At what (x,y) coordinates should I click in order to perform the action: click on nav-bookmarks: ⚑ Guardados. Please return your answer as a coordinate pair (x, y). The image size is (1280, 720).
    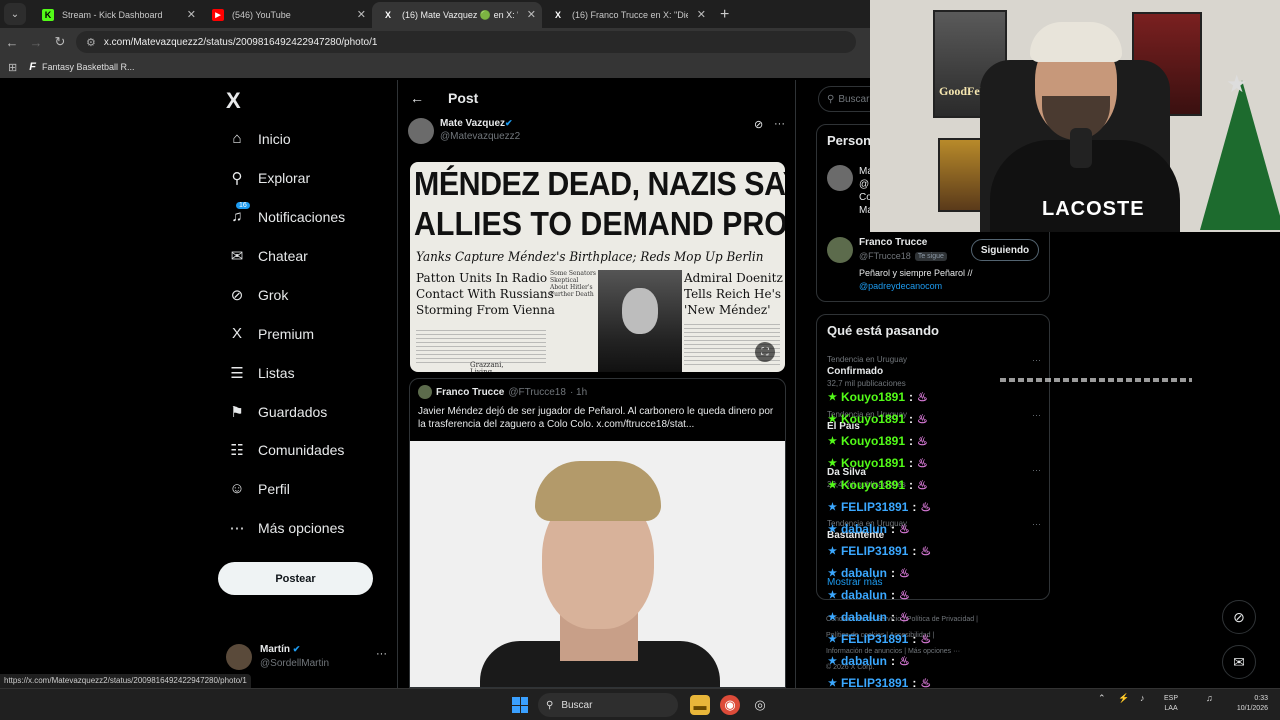
    Looking at the image, I should click on (277, 412).